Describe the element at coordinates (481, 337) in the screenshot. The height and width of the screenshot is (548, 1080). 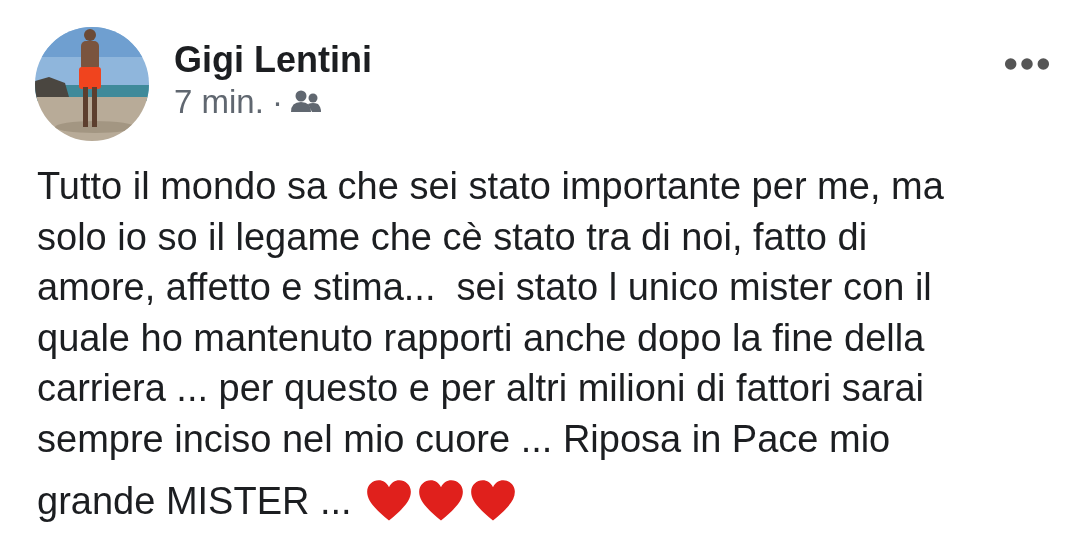
I see `post-text-line: quale ho mantenuto rapporti anche dopo la fine della` at that location.